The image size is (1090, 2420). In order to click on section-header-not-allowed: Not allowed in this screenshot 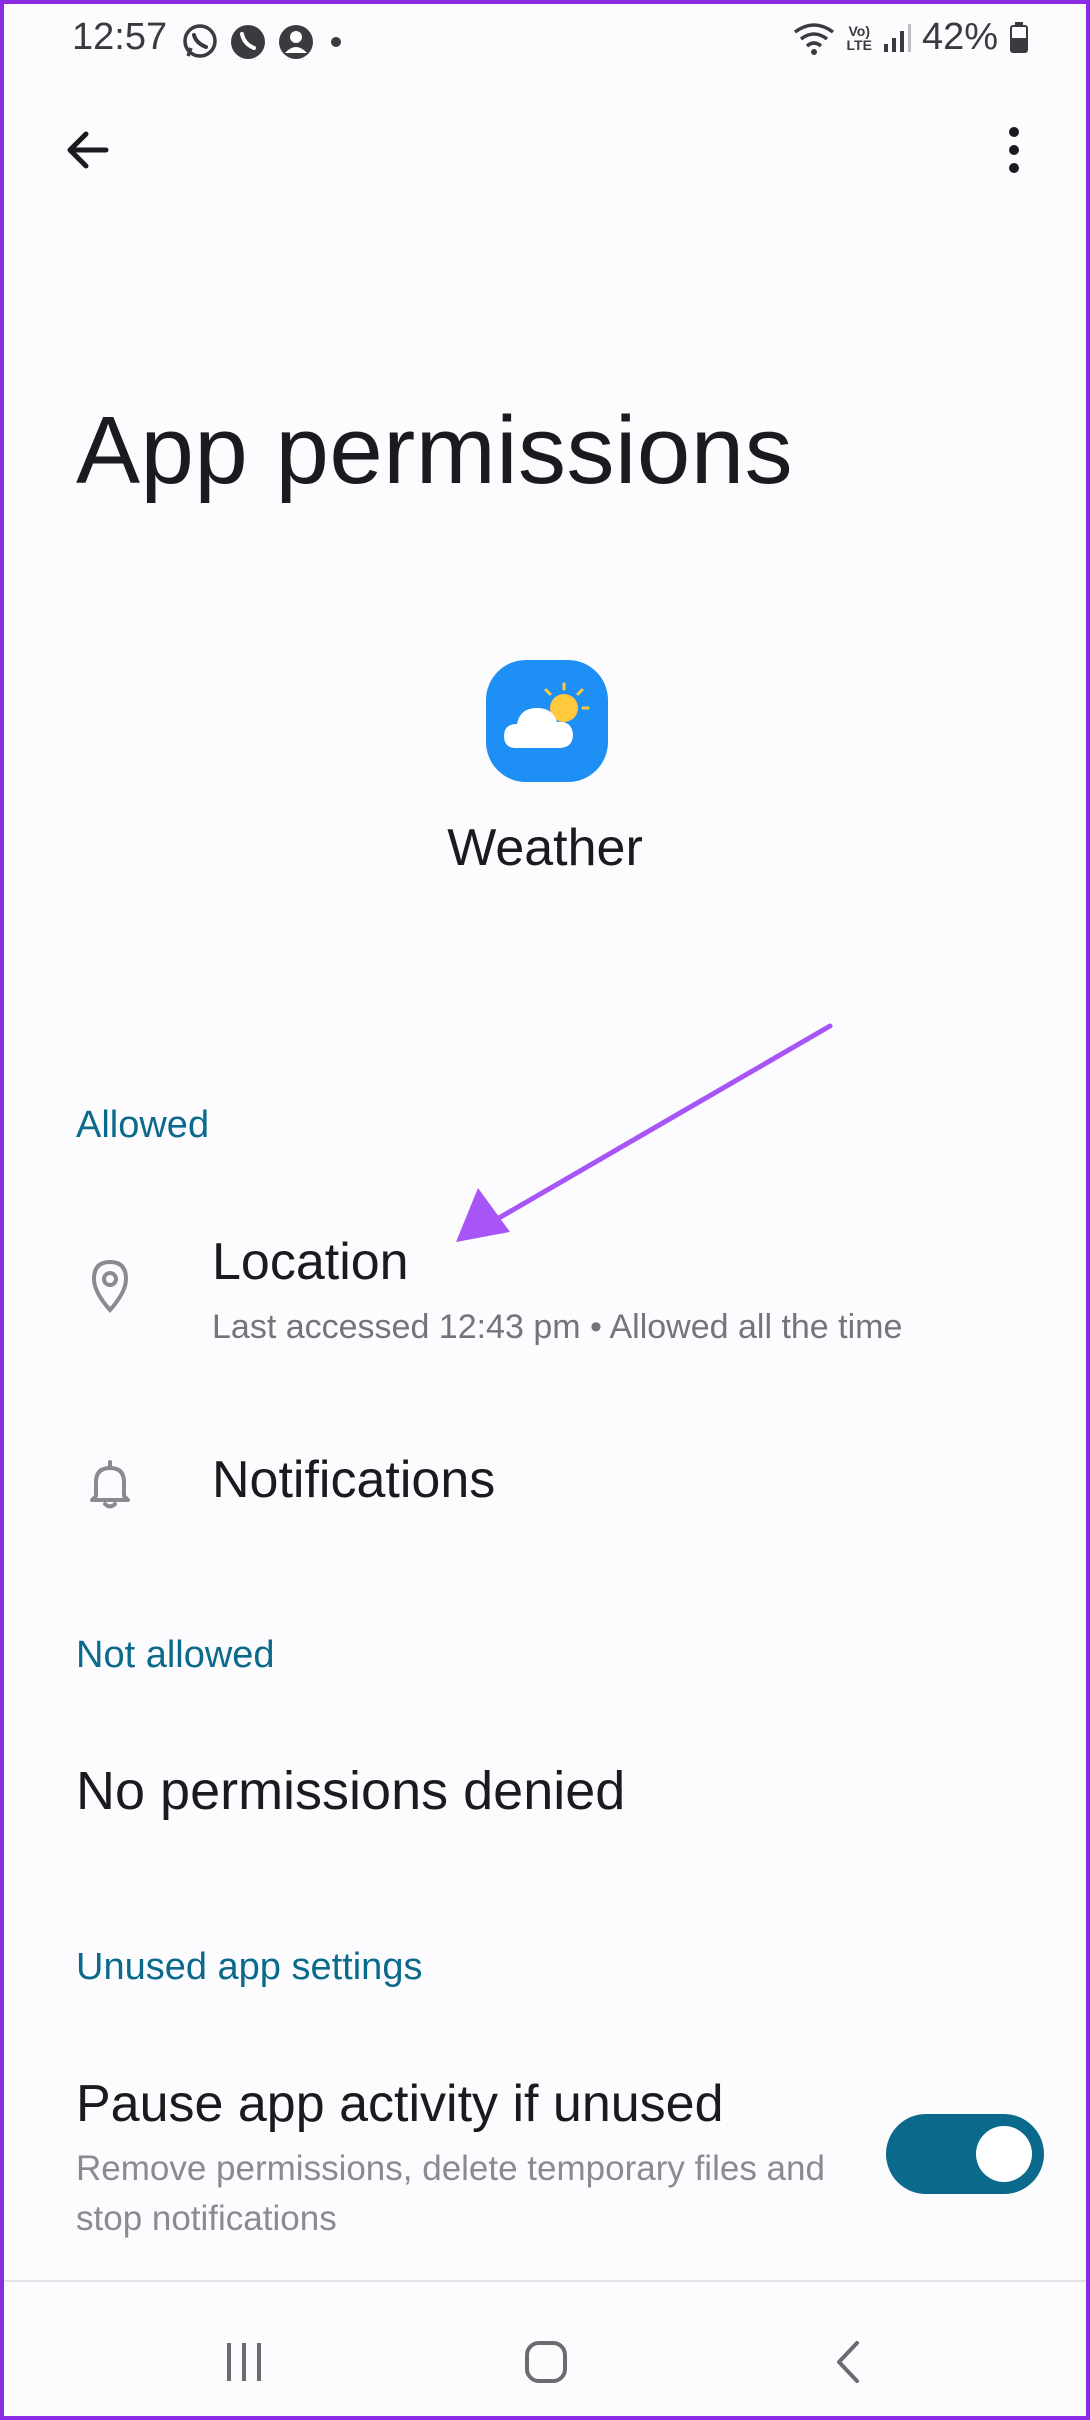, I will do `click(175, 1655)`.